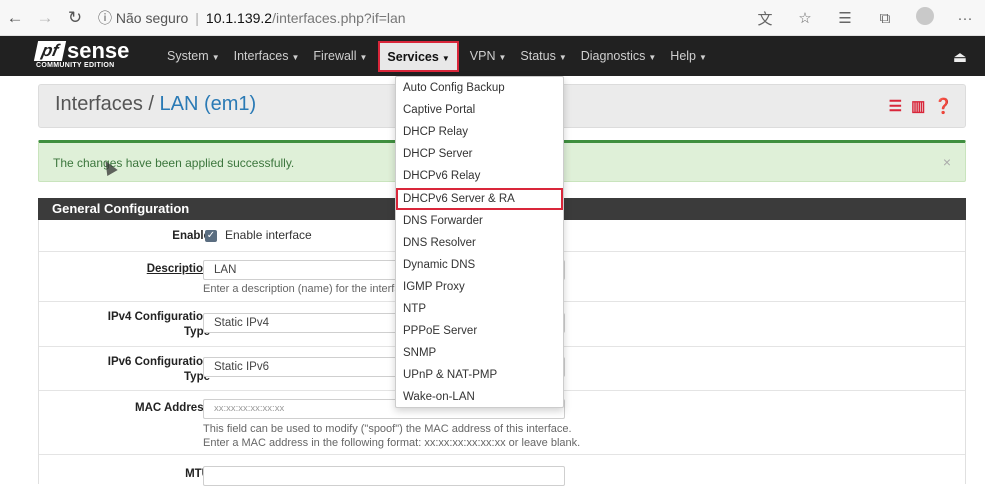 The image size is (985, 486). What do you see at coordinates (482, 56) in the screenshot?
I see `menu-vpn-label: VPN` at bounding box center [482, 56].